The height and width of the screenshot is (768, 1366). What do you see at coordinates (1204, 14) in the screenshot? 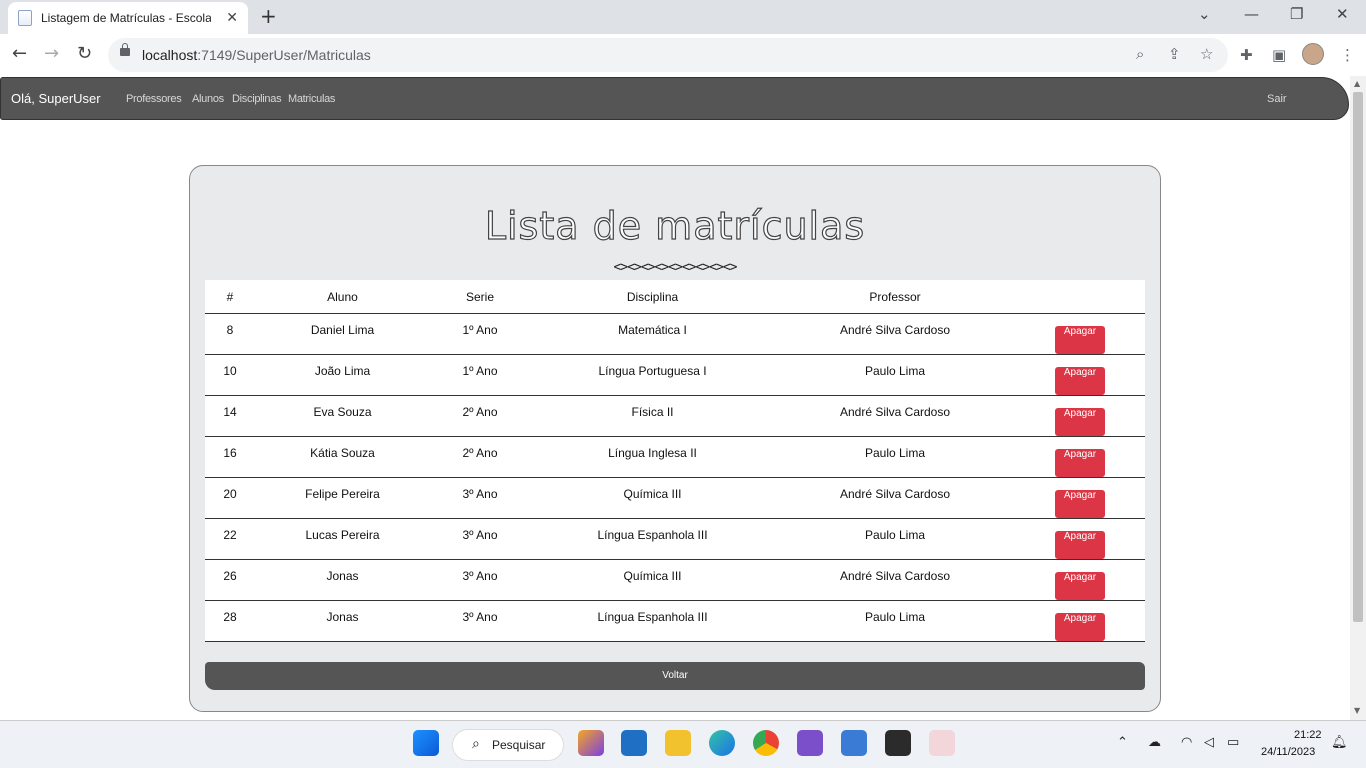
I see `tab-search-chevron-icon: ⌄` at bounding box center [1204, 14].